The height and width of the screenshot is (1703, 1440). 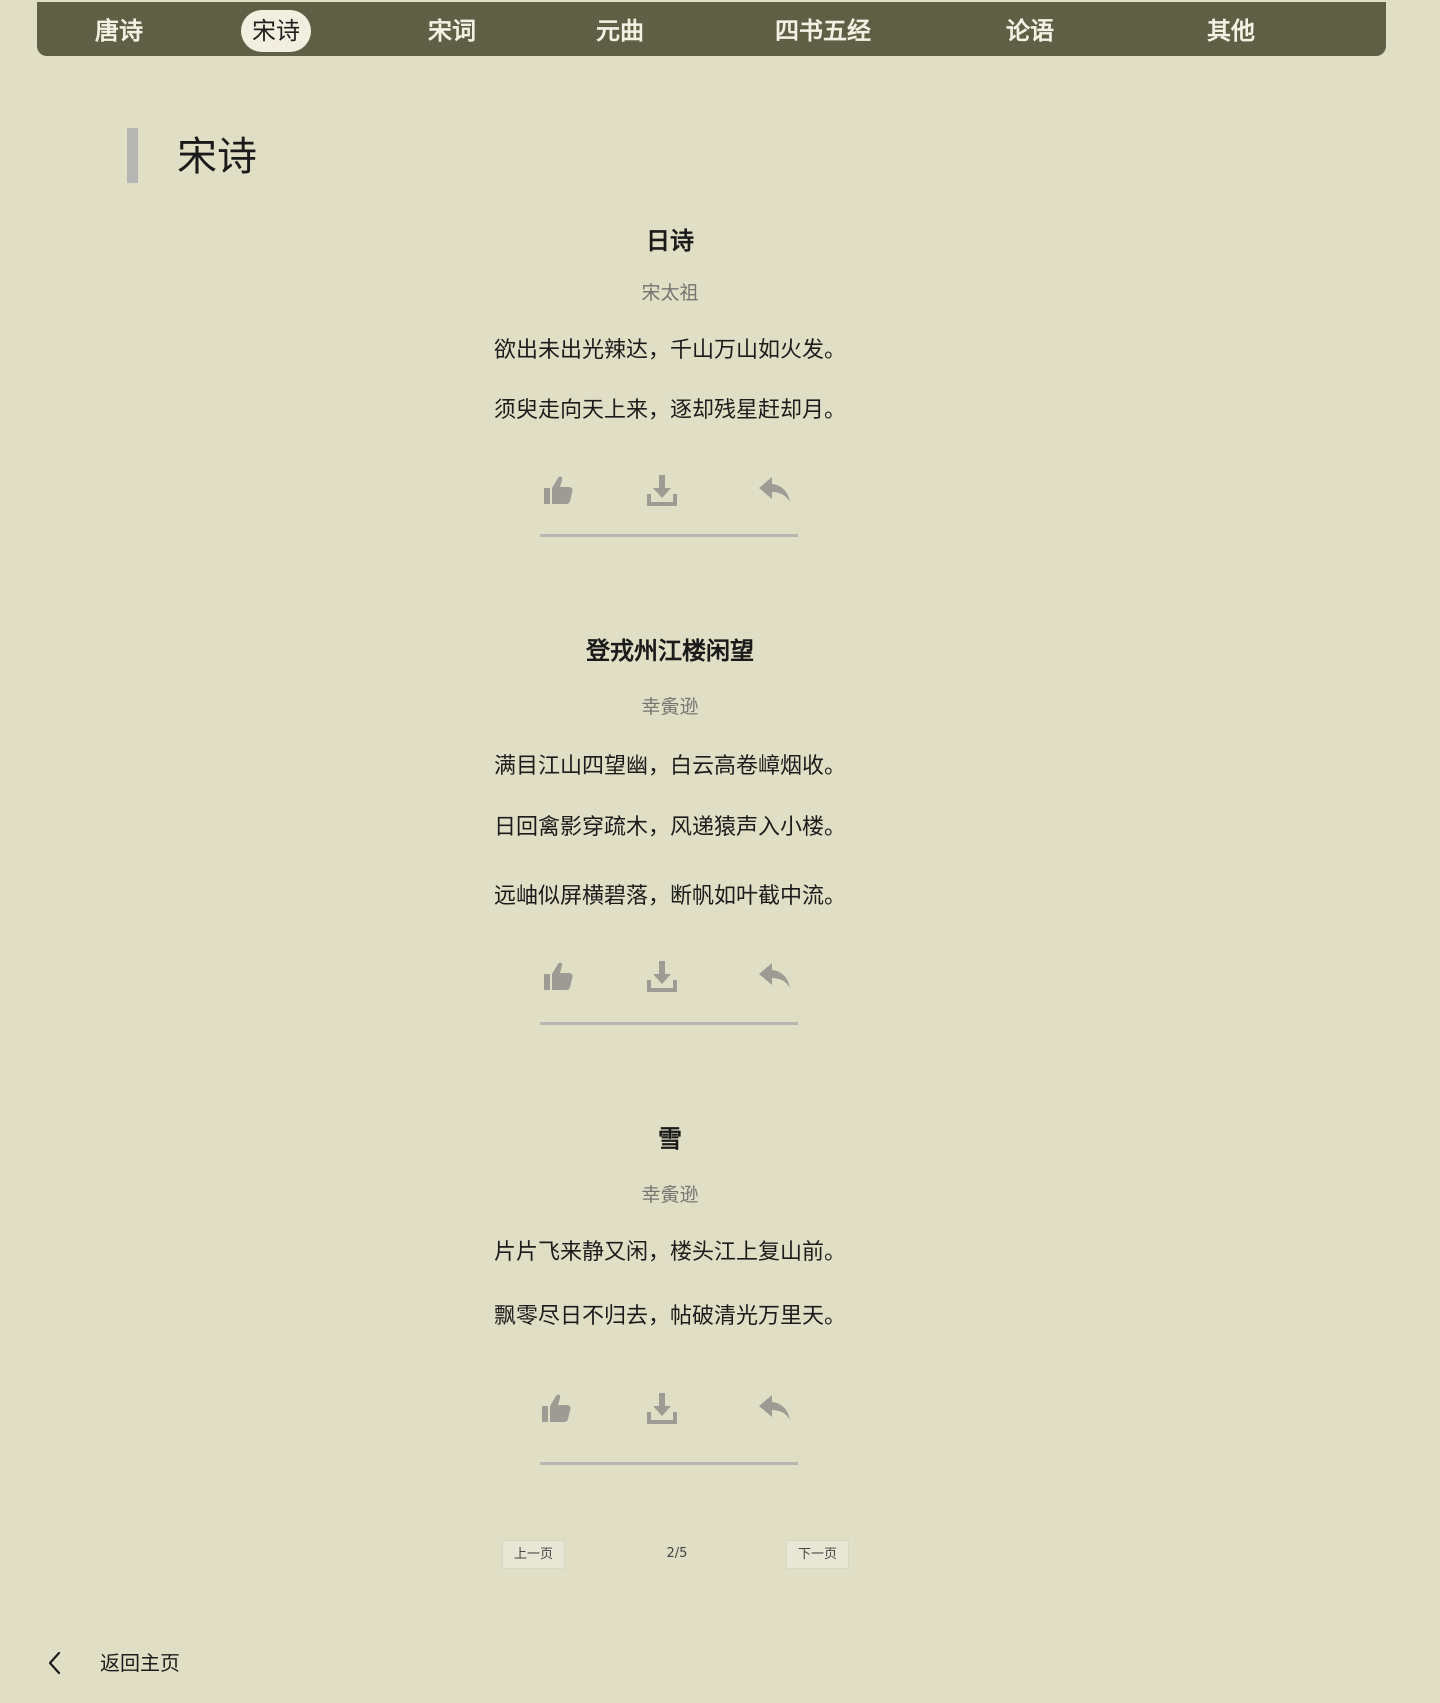 I want to click on poem-line: 须臾走向天上来，逐却残星赶却月。, so click(x=669, y=410).